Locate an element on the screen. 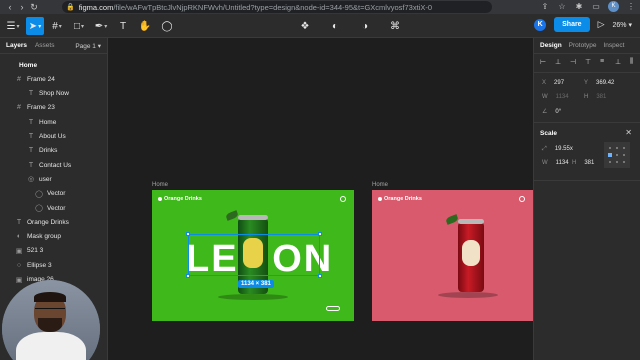  cursor-icon: ➤ is located at coordinates (33, 26).